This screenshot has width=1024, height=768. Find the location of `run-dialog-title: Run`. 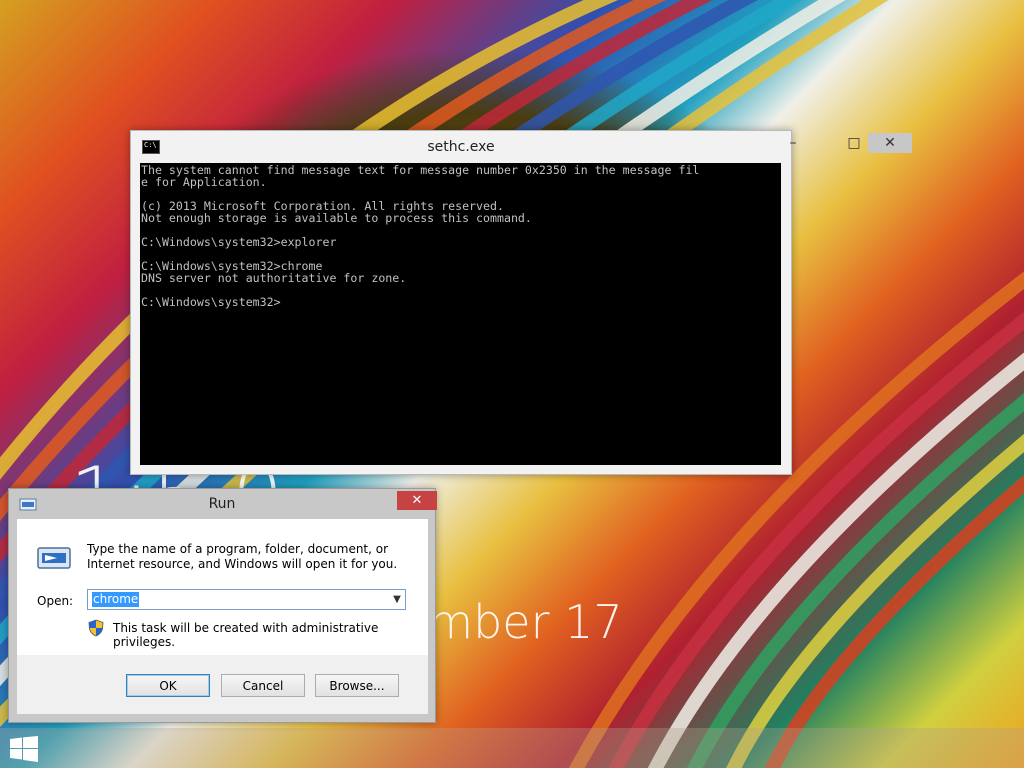

run-dialog-title: Run is located at coordinates (222, 504).